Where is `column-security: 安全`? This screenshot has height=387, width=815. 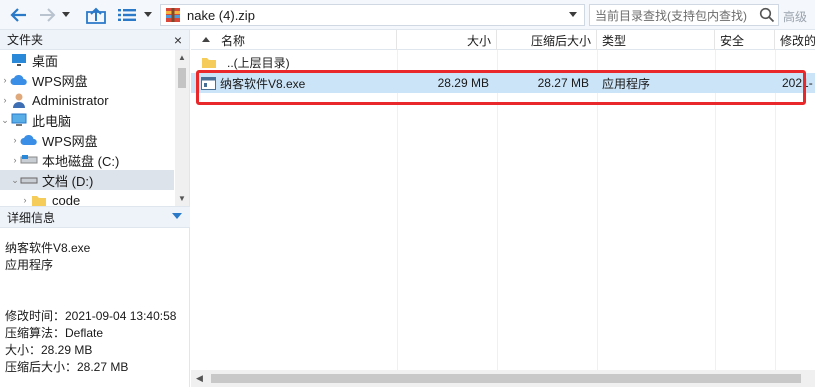 column-security: 安全 is located at coordinates (745, 40).